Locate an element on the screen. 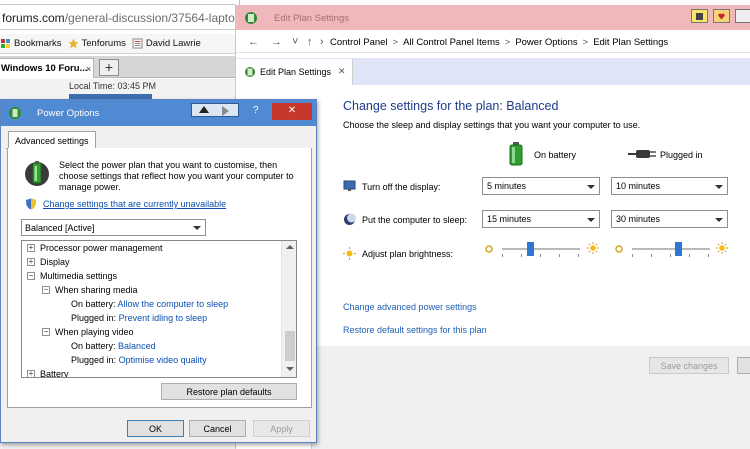  breadcrumb-control-panel: Control Panel is located at coordinates (359, 42).